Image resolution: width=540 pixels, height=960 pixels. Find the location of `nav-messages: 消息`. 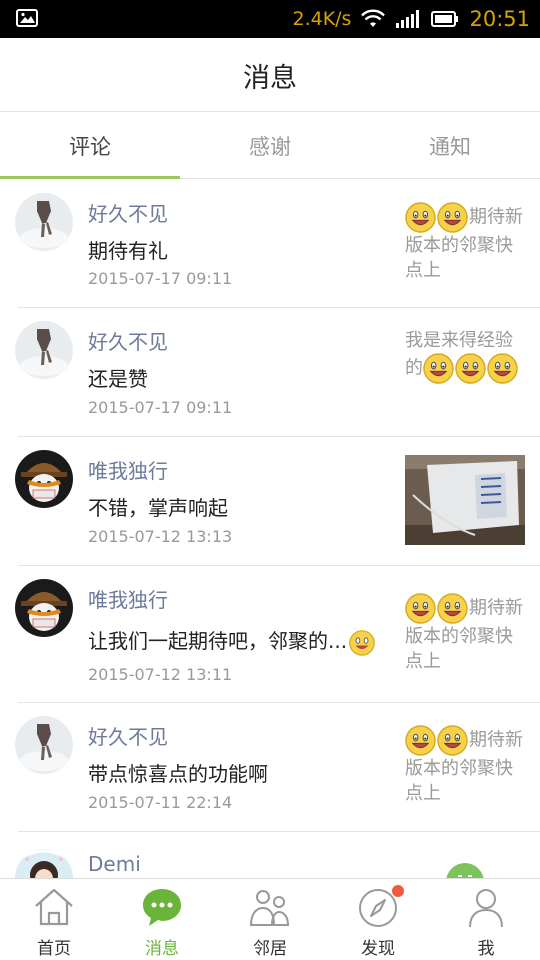

nav-messages: 消息 is located at coordinates (162, 919).